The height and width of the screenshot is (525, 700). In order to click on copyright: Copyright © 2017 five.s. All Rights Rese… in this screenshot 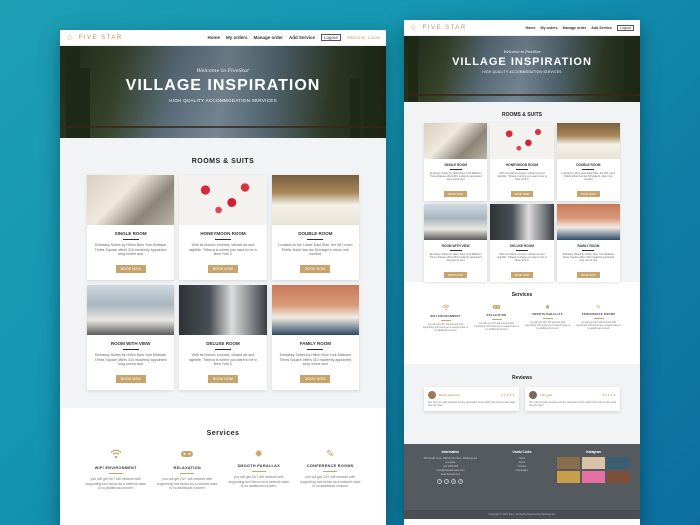, I will do `click(522, 514)`.